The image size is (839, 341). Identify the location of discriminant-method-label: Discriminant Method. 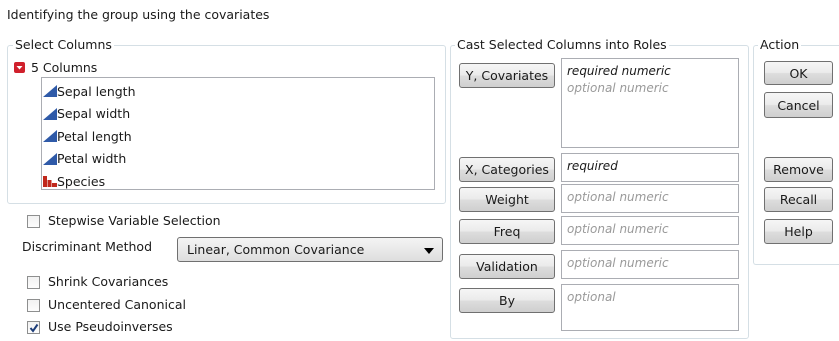
(87, 246).